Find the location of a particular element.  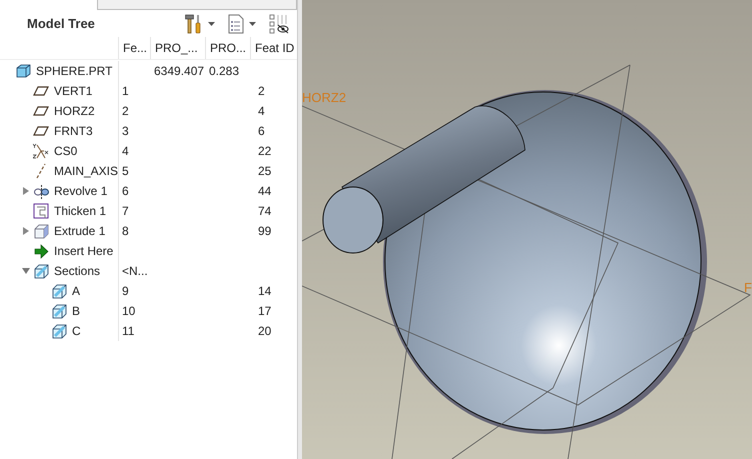

tree-item-label: HORZ2 is located at coordinates (74, 111).